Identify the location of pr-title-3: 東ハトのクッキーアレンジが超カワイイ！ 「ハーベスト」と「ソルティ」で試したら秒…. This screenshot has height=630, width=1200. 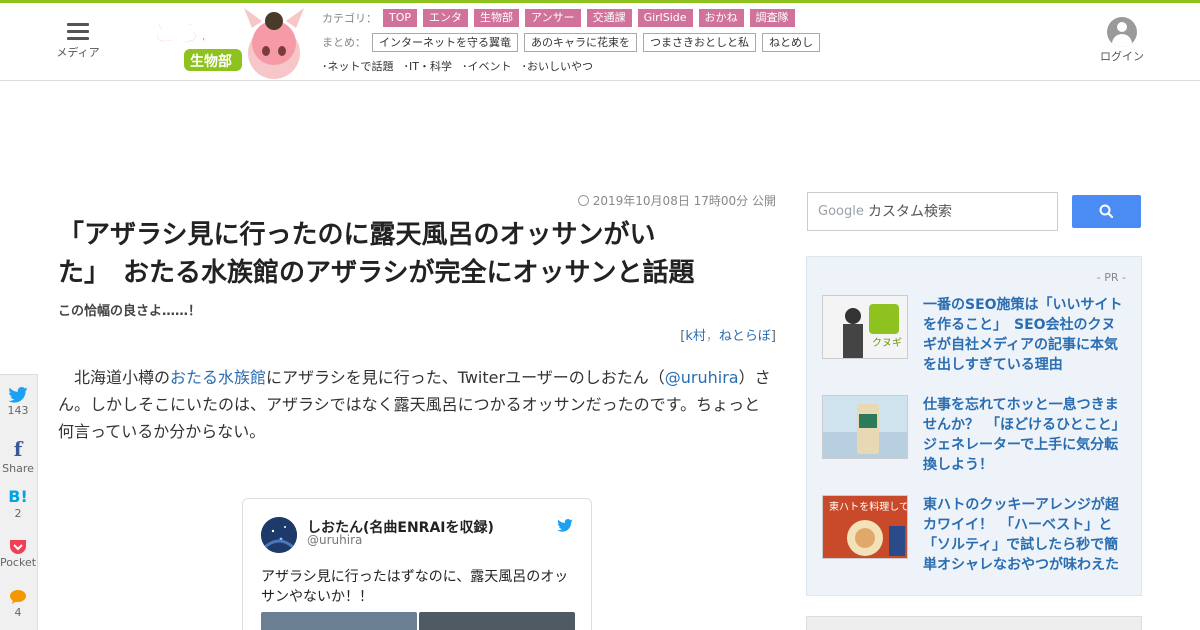
(1023, 535).